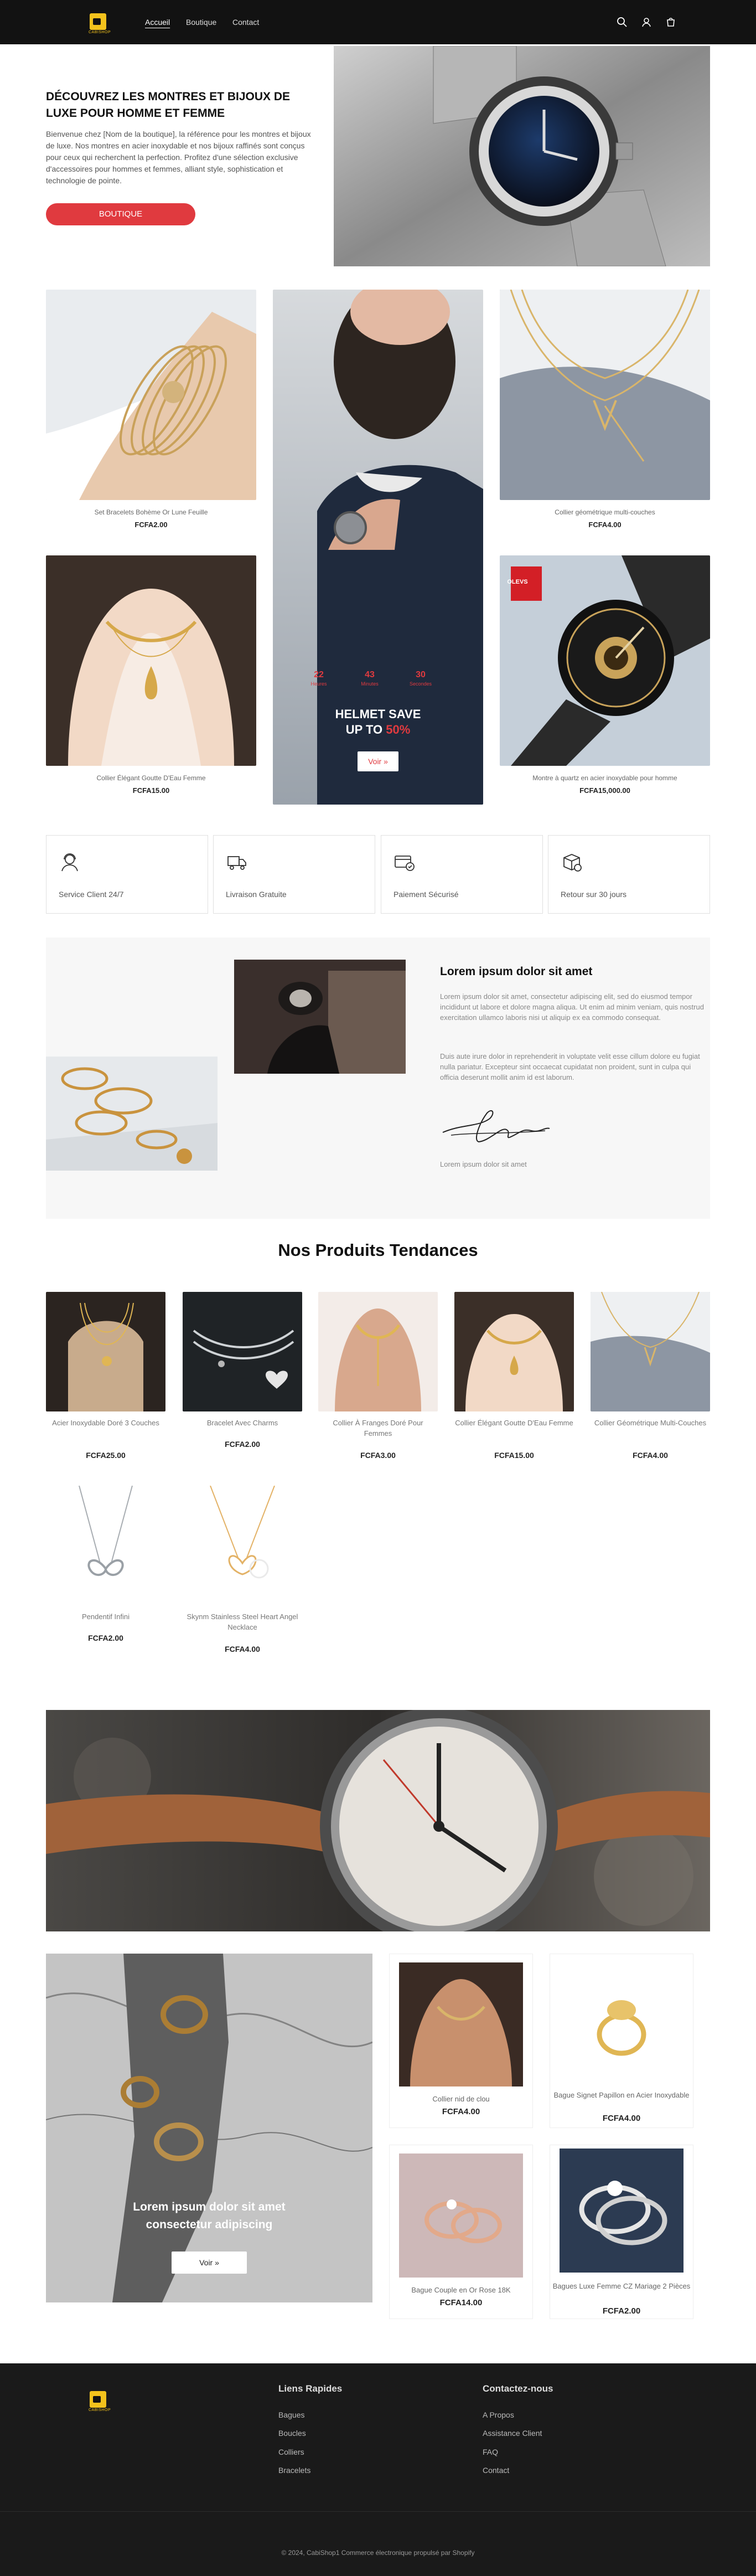  What do you see at coordinates (605, 660) in the screenshot?
I see `product-image-olevs-watch` at bounding box center [605, 660].